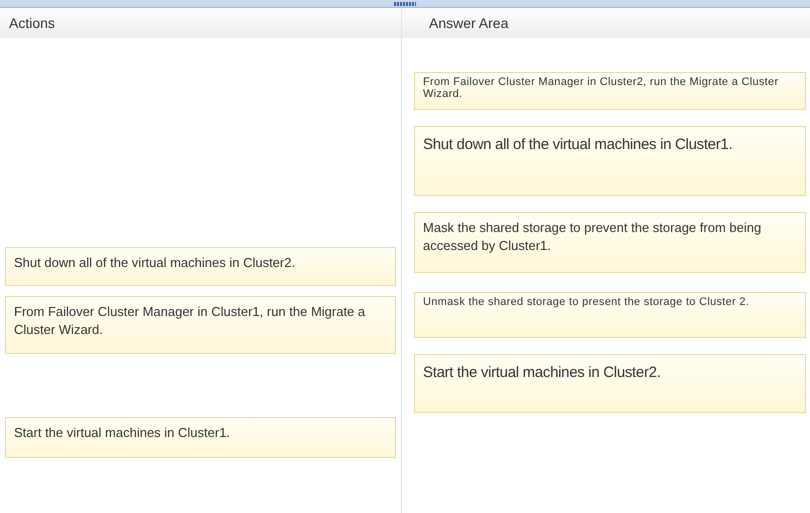 Image resolution: width=810 pixels, height=513 pixels. What do you see at coordinates (405, 4) in the screenshot?
I see `splitter-grip-icon` at bounding box center [405, 4].